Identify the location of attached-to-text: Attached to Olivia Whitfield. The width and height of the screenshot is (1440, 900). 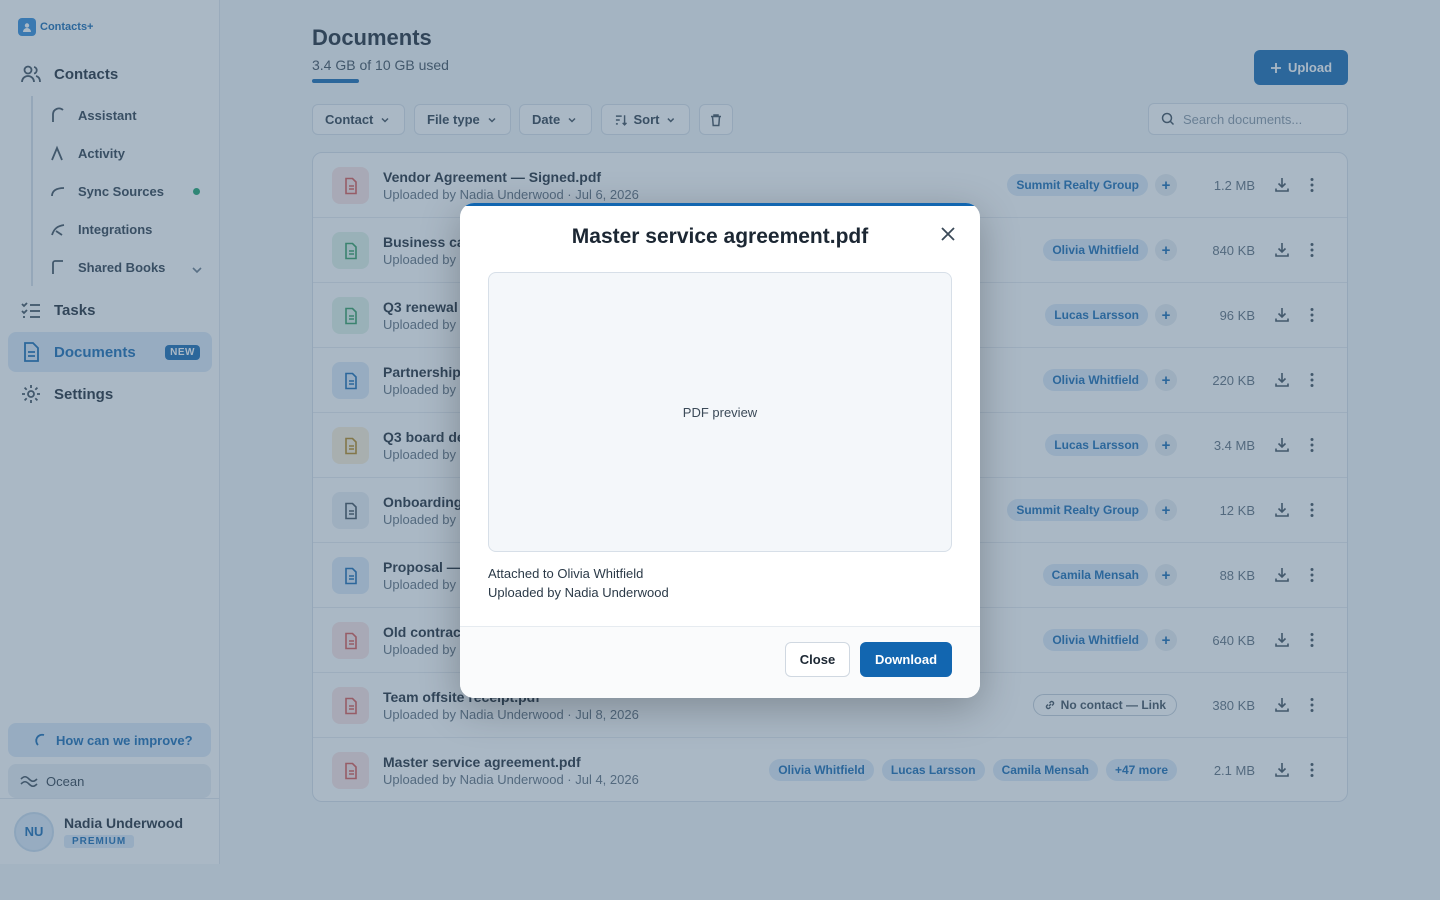
(566, 573).